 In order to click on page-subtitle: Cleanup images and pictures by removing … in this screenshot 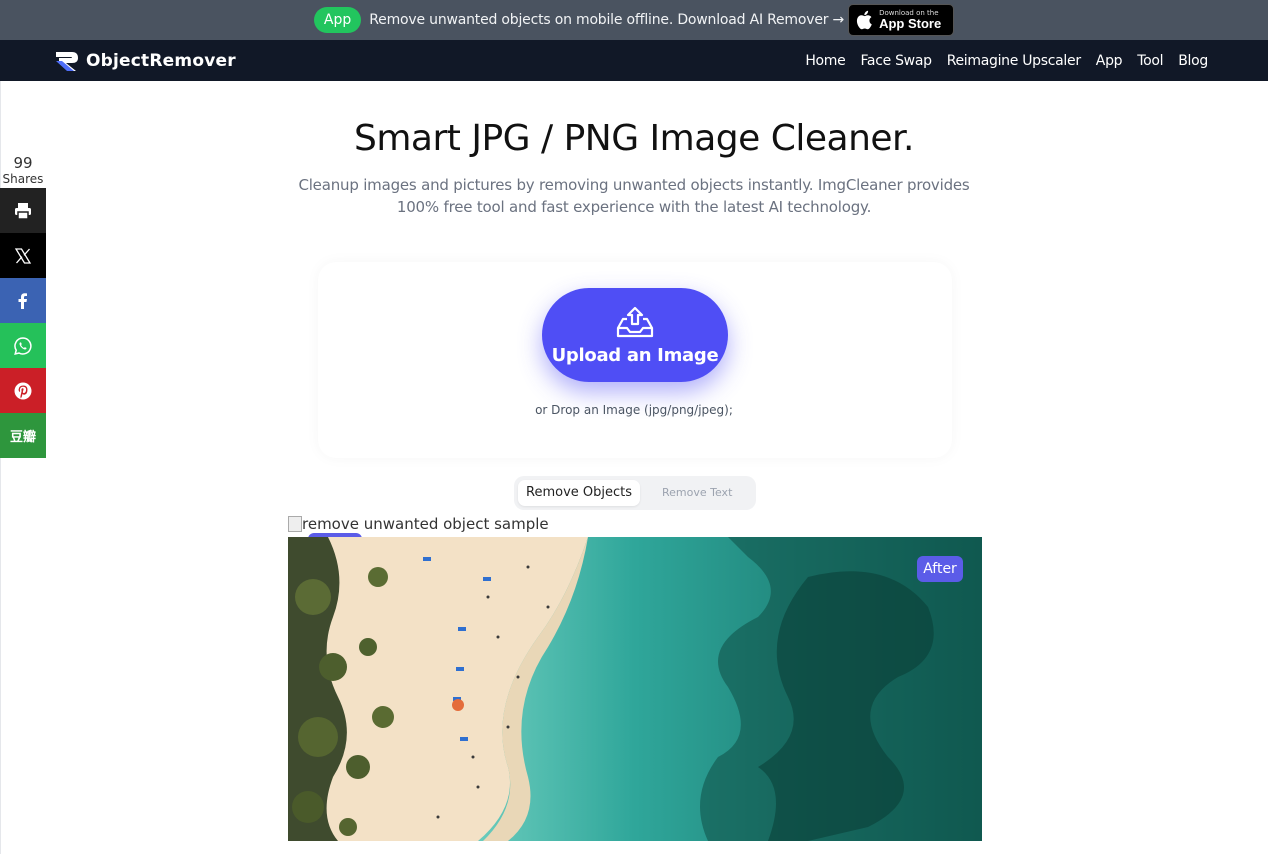, I will do `click(634, 196)`.